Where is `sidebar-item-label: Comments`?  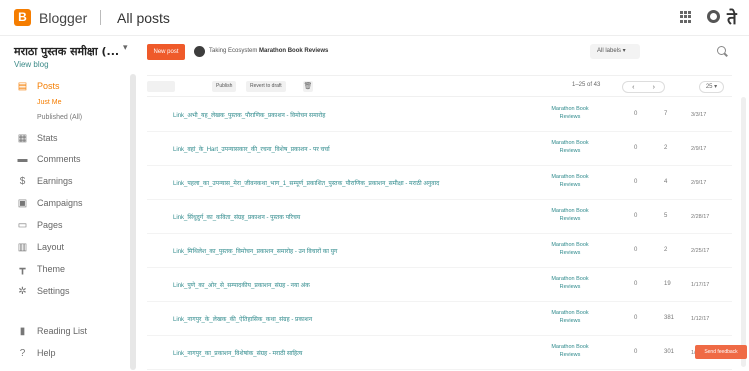 sidebar-item-label: Comments is located at coordinates (59, 159).